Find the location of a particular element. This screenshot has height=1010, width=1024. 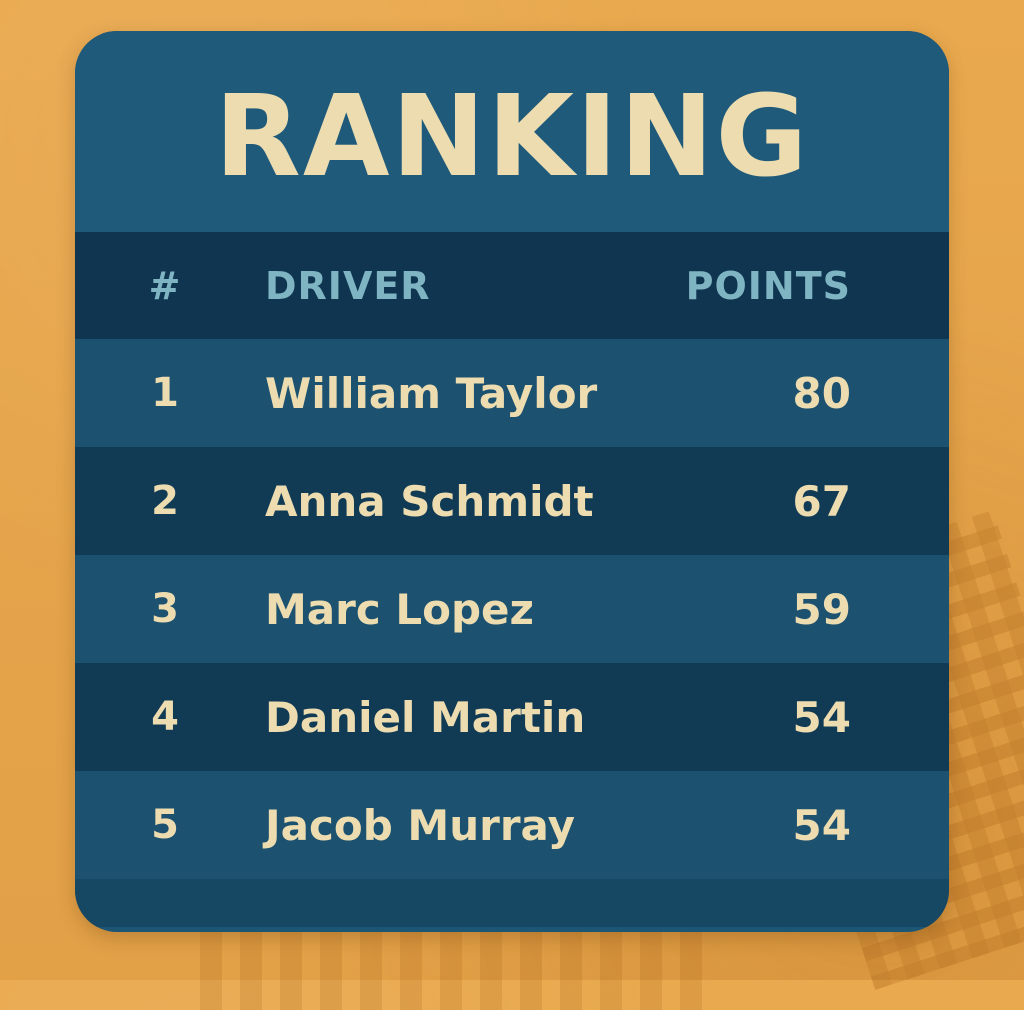

rank-cell: 4 is located at coordinates (165, 717).